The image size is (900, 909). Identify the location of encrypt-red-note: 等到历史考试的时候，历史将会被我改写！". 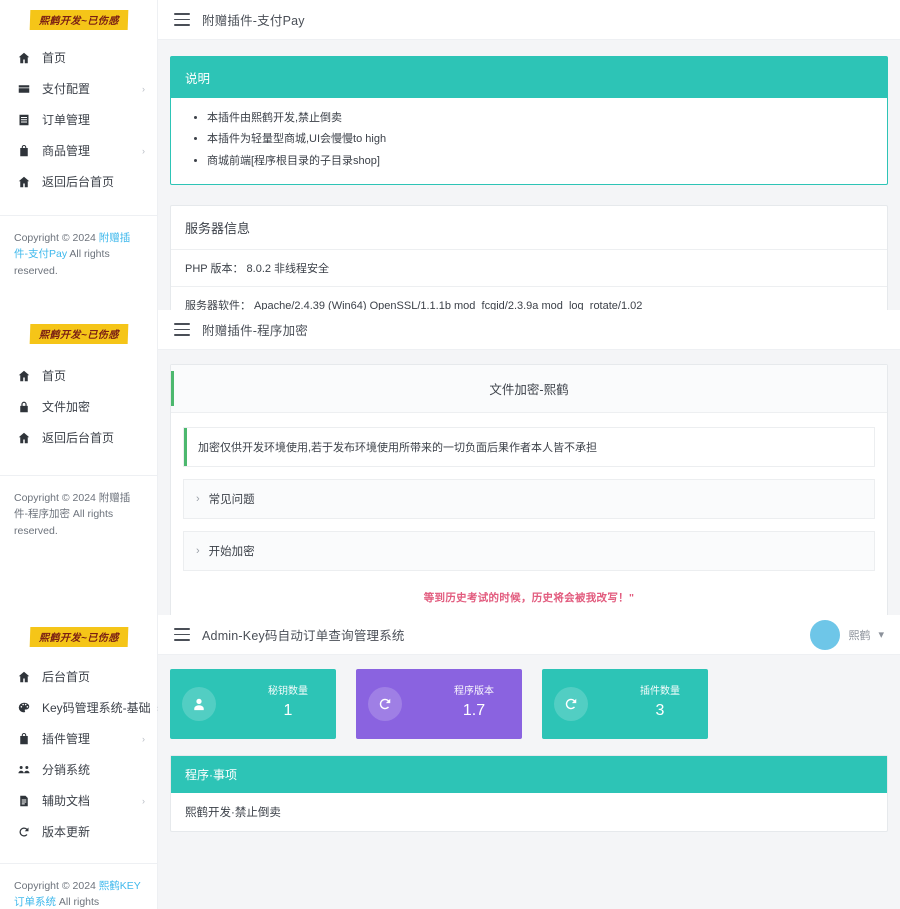
(529, 598).